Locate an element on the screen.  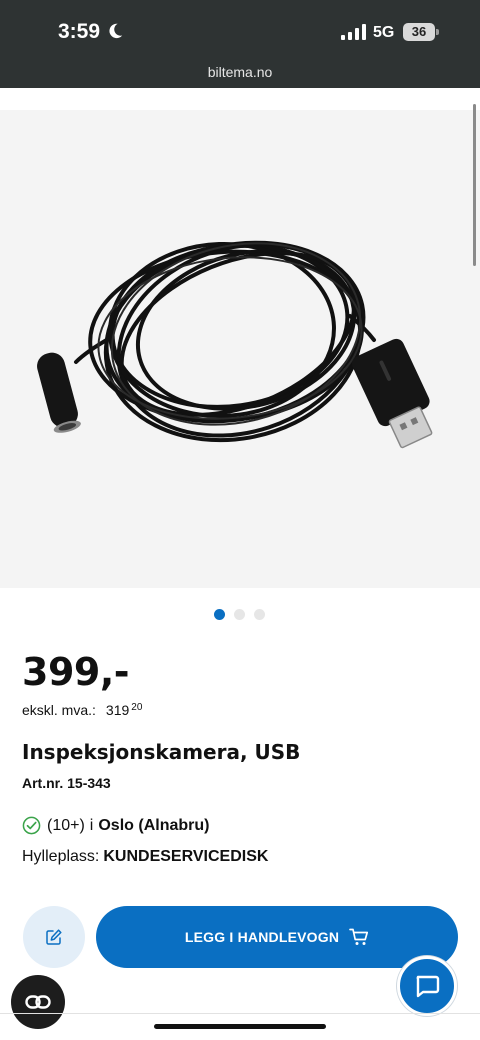
shelf-value: KUNDESERVICEDISK is located at coordinates (186, 856).